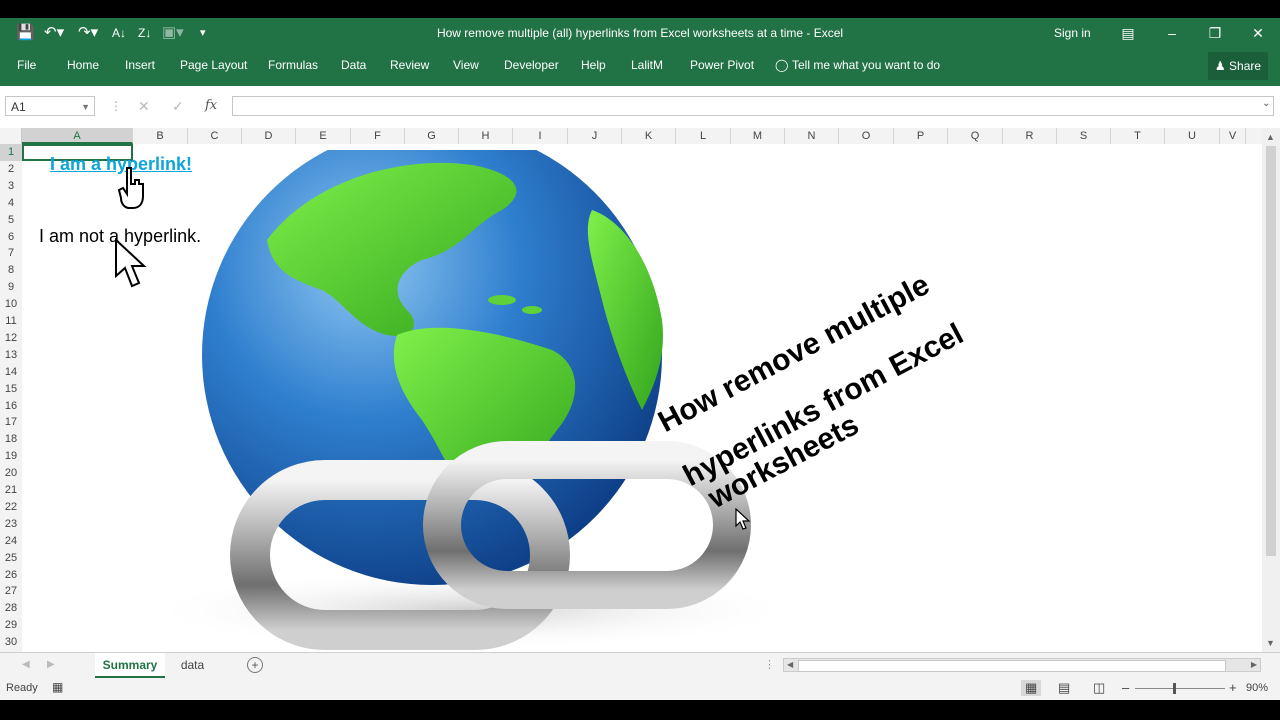  What do you see at coordinates (11, 558) in the screenshot?
I see `row-header: 25` at bounding box center [11, 558].